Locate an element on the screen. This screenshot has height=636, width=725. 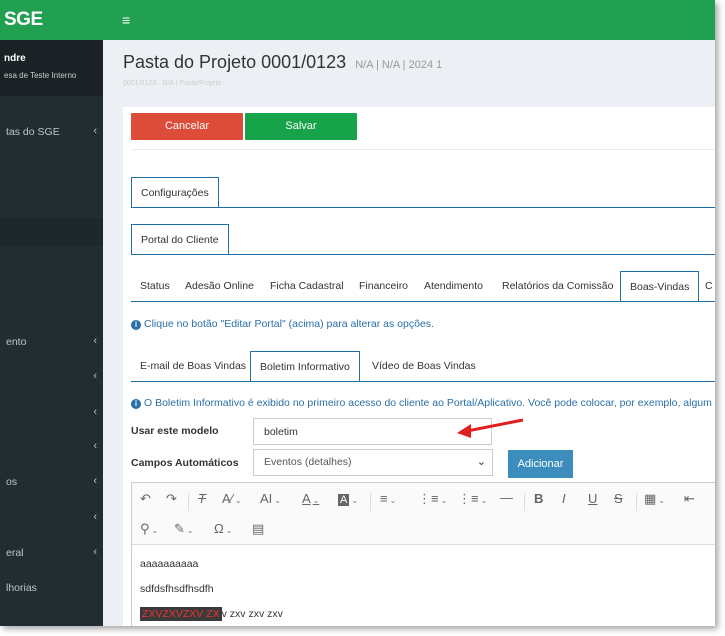
sidebar-item-label: lhorias is located at coordinates (21, 588).